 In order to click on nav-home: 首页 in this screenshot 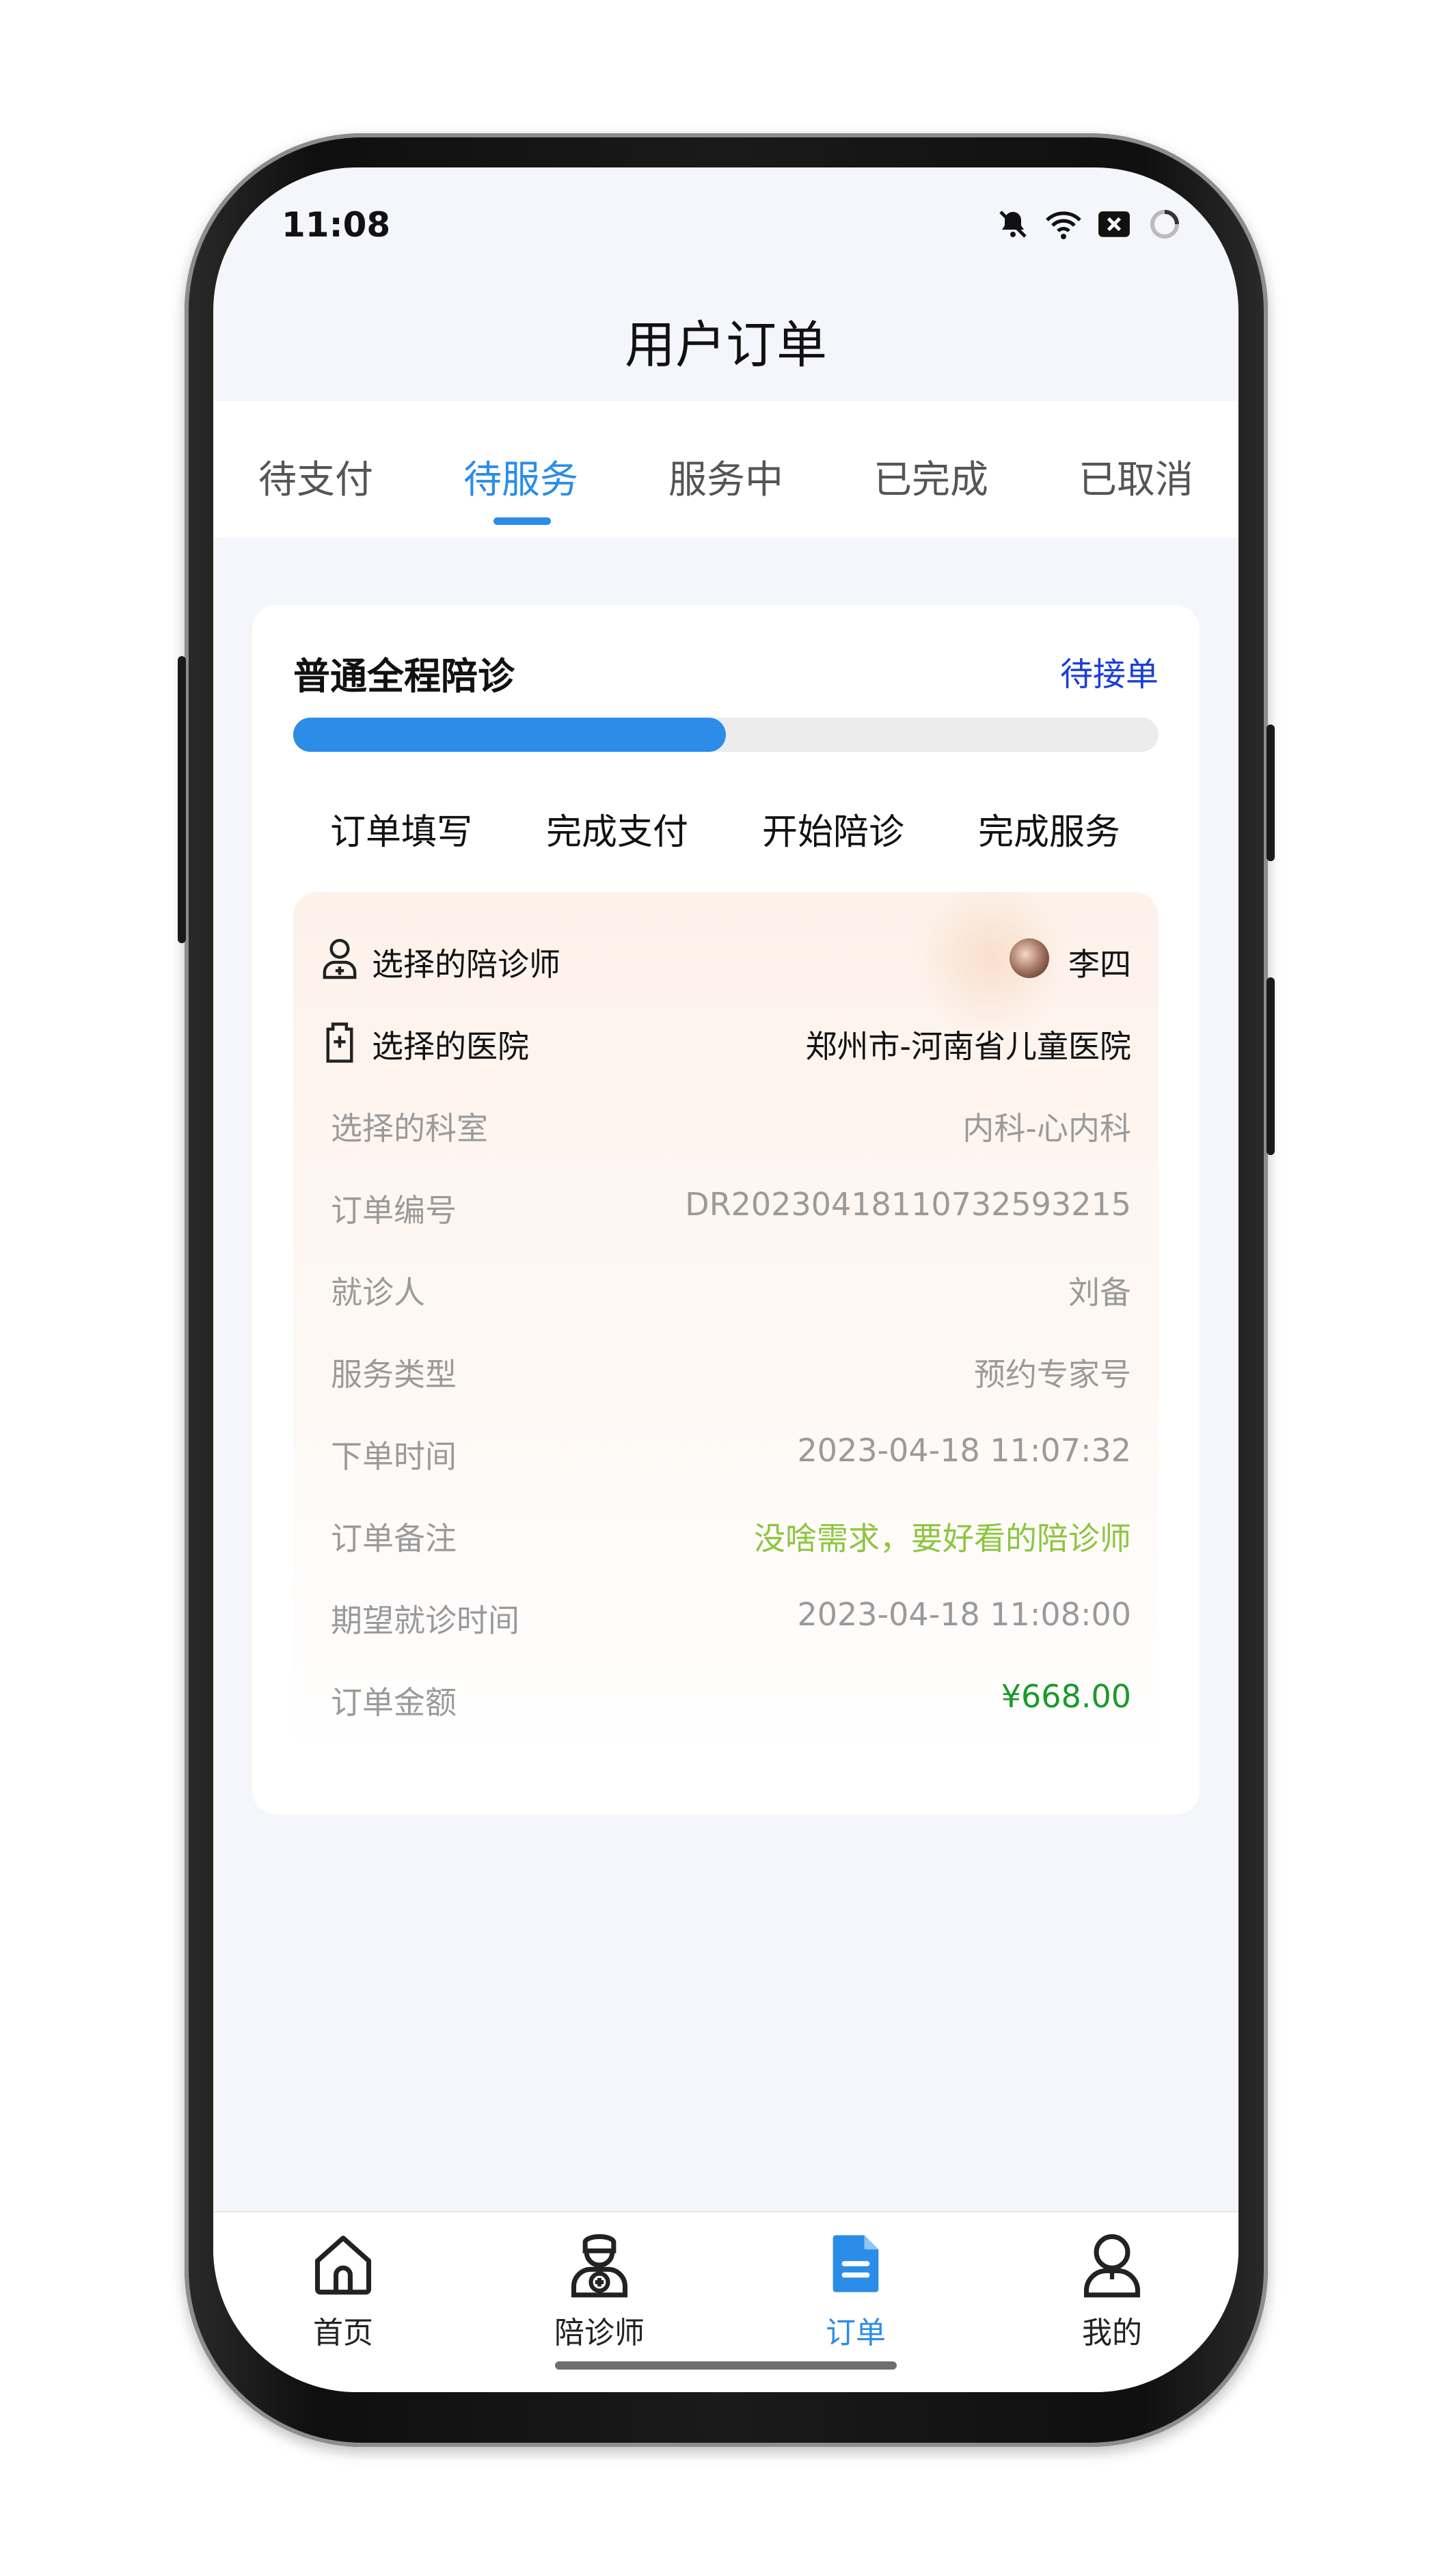, I will do `click(343, 2291)`.